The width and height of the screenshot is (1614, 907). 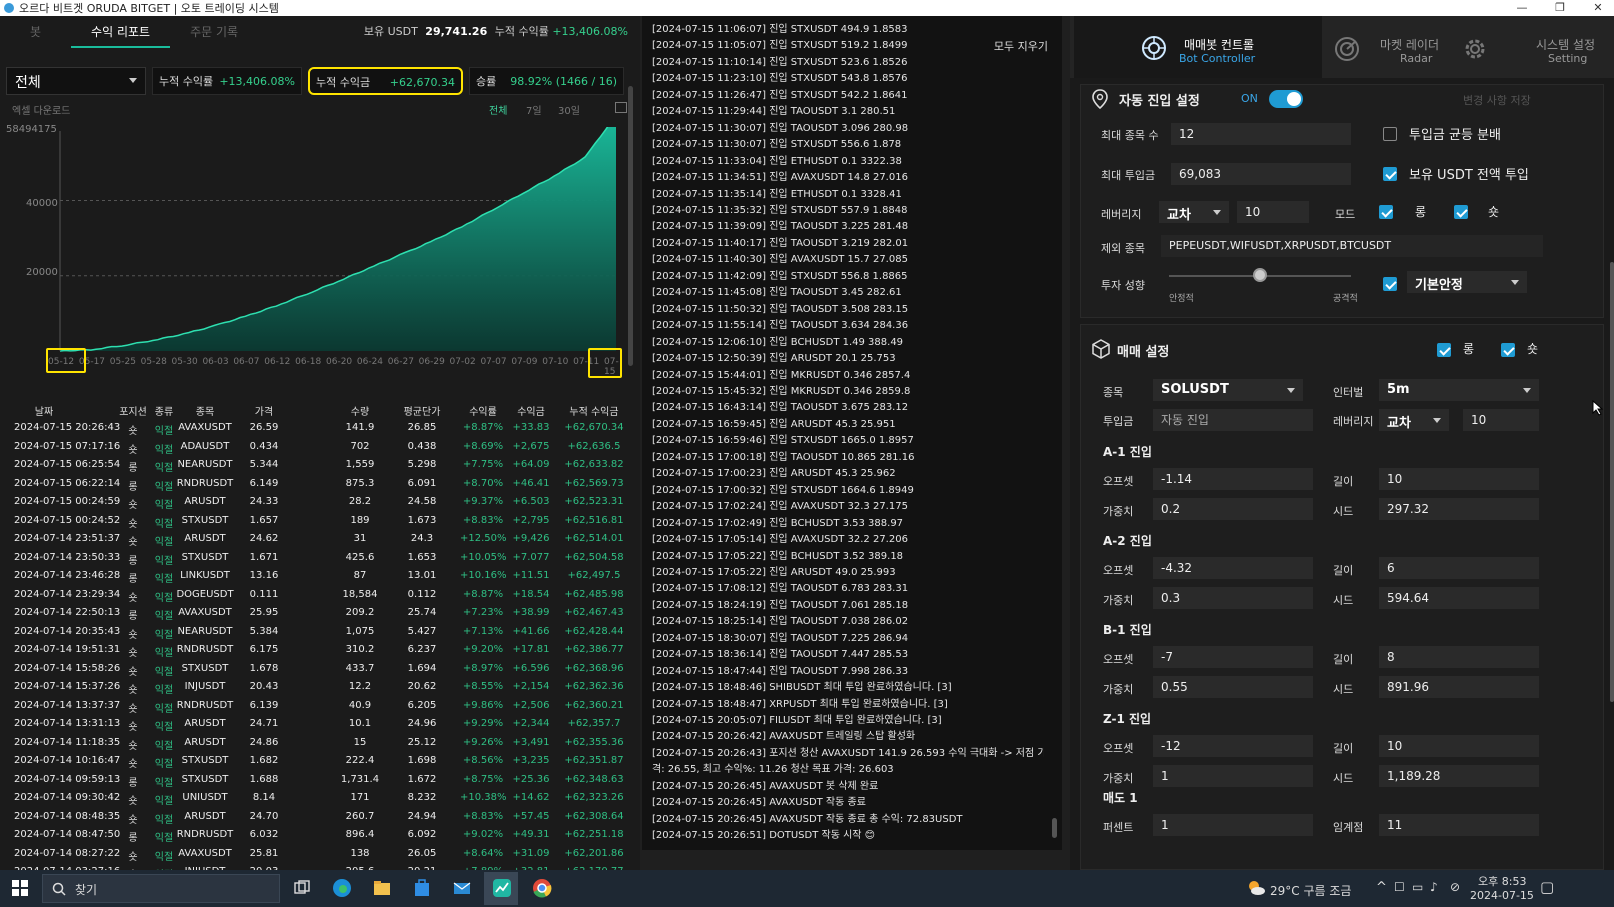 I want to click on weather-text: 29°C 구름 조금, so click(x=1310, y=890).